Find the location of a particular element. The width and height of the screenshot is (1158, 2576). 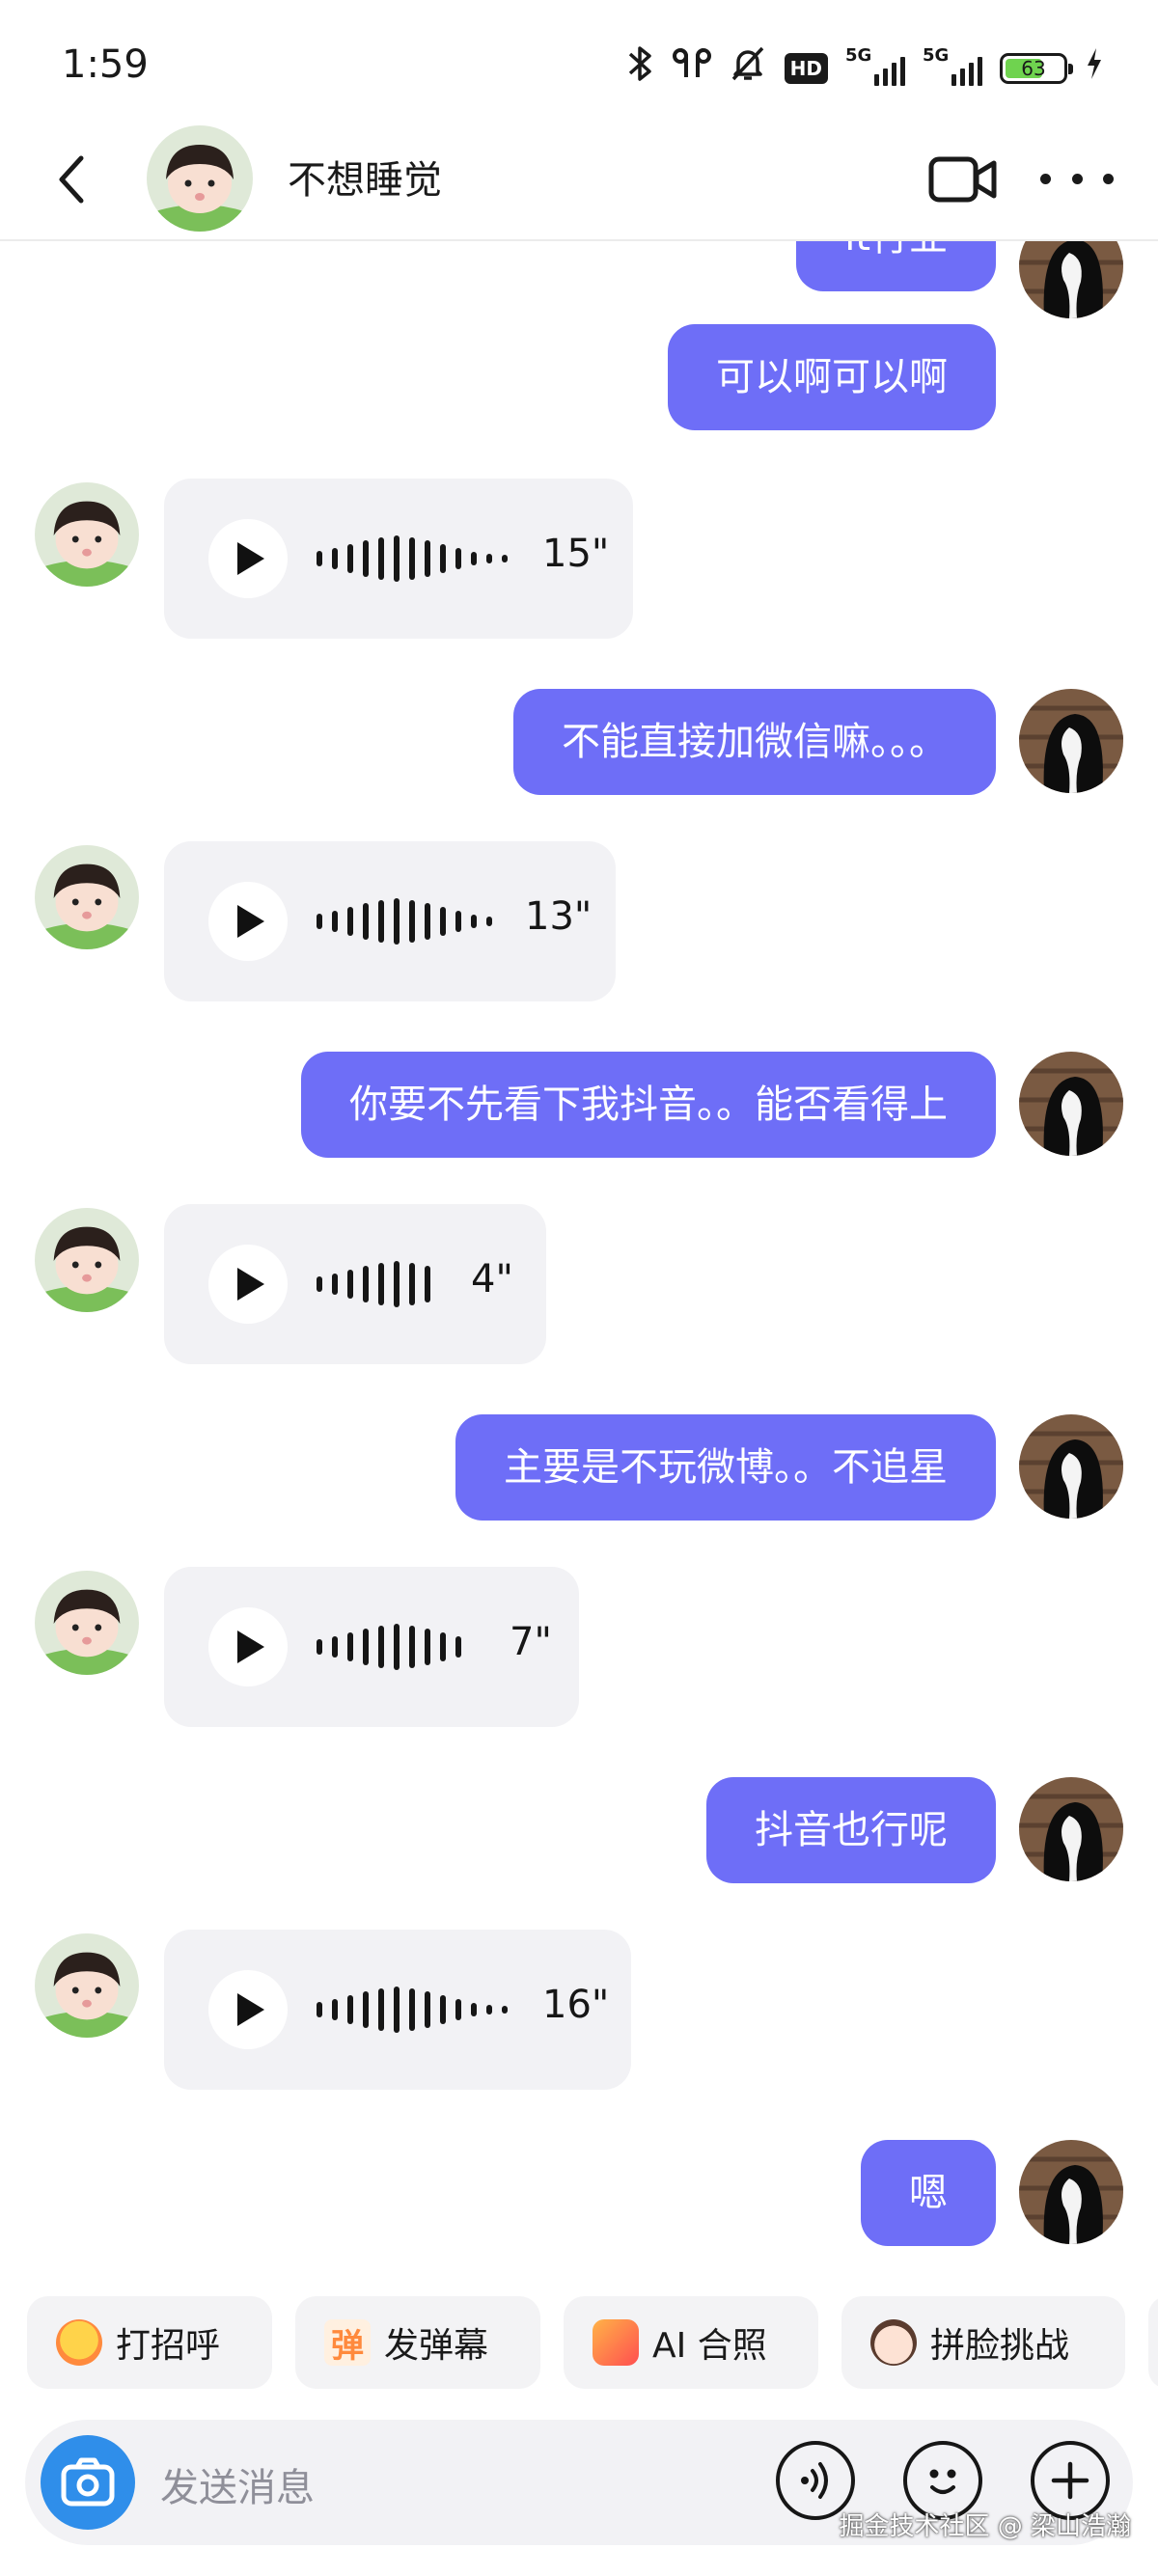

greet-chip-label: 打招呼 is located at coordinates (168, 2346).